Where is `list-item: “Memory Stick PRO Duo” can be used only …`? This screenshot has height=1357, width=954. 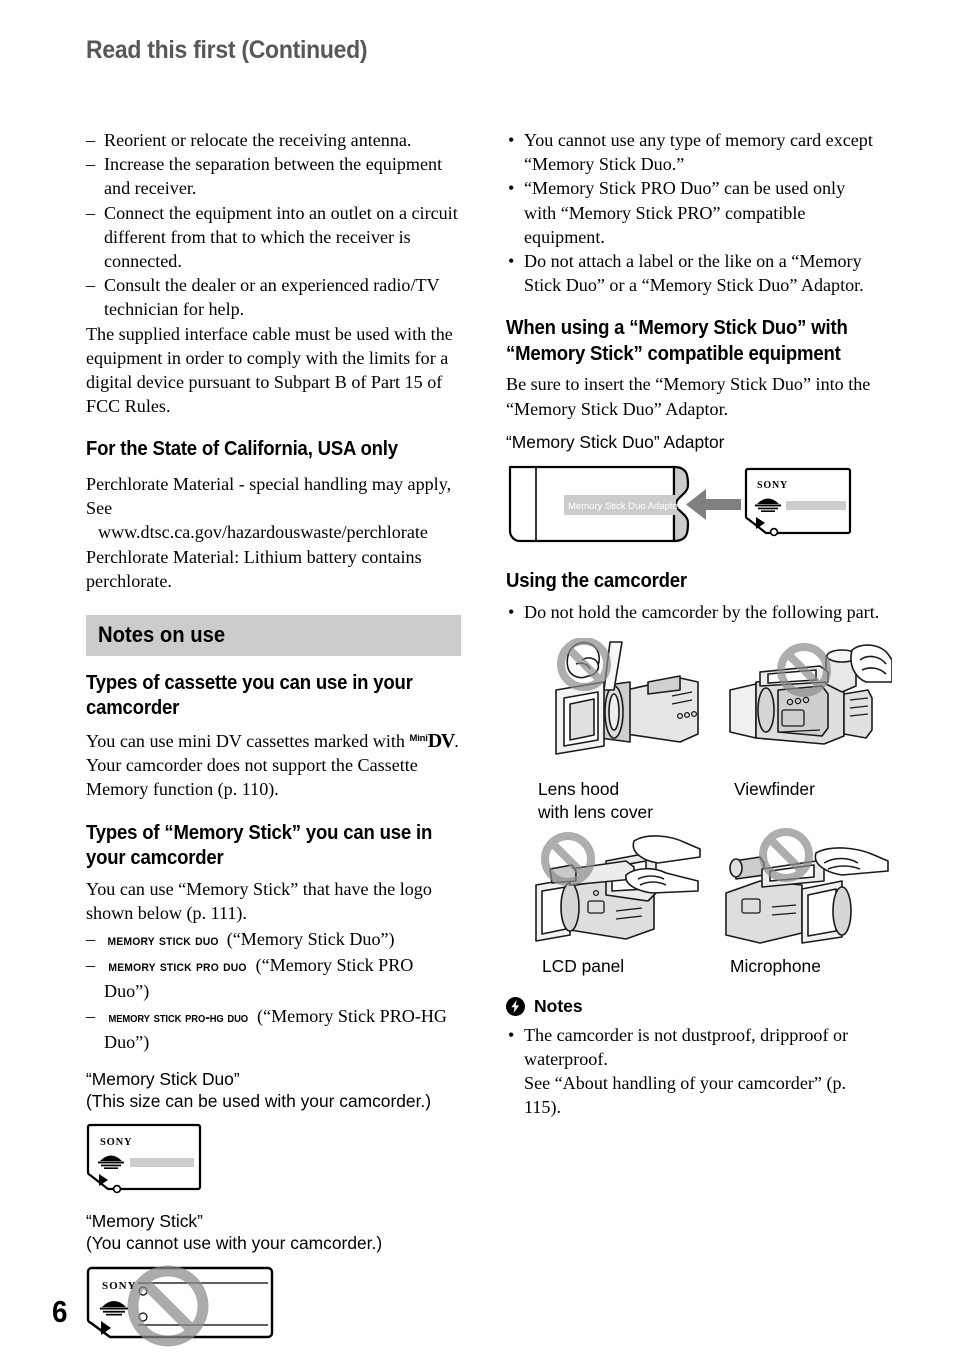
list-item: “Memory Stick PRO Duo” can be used only … is located at coordinates (693, 212).